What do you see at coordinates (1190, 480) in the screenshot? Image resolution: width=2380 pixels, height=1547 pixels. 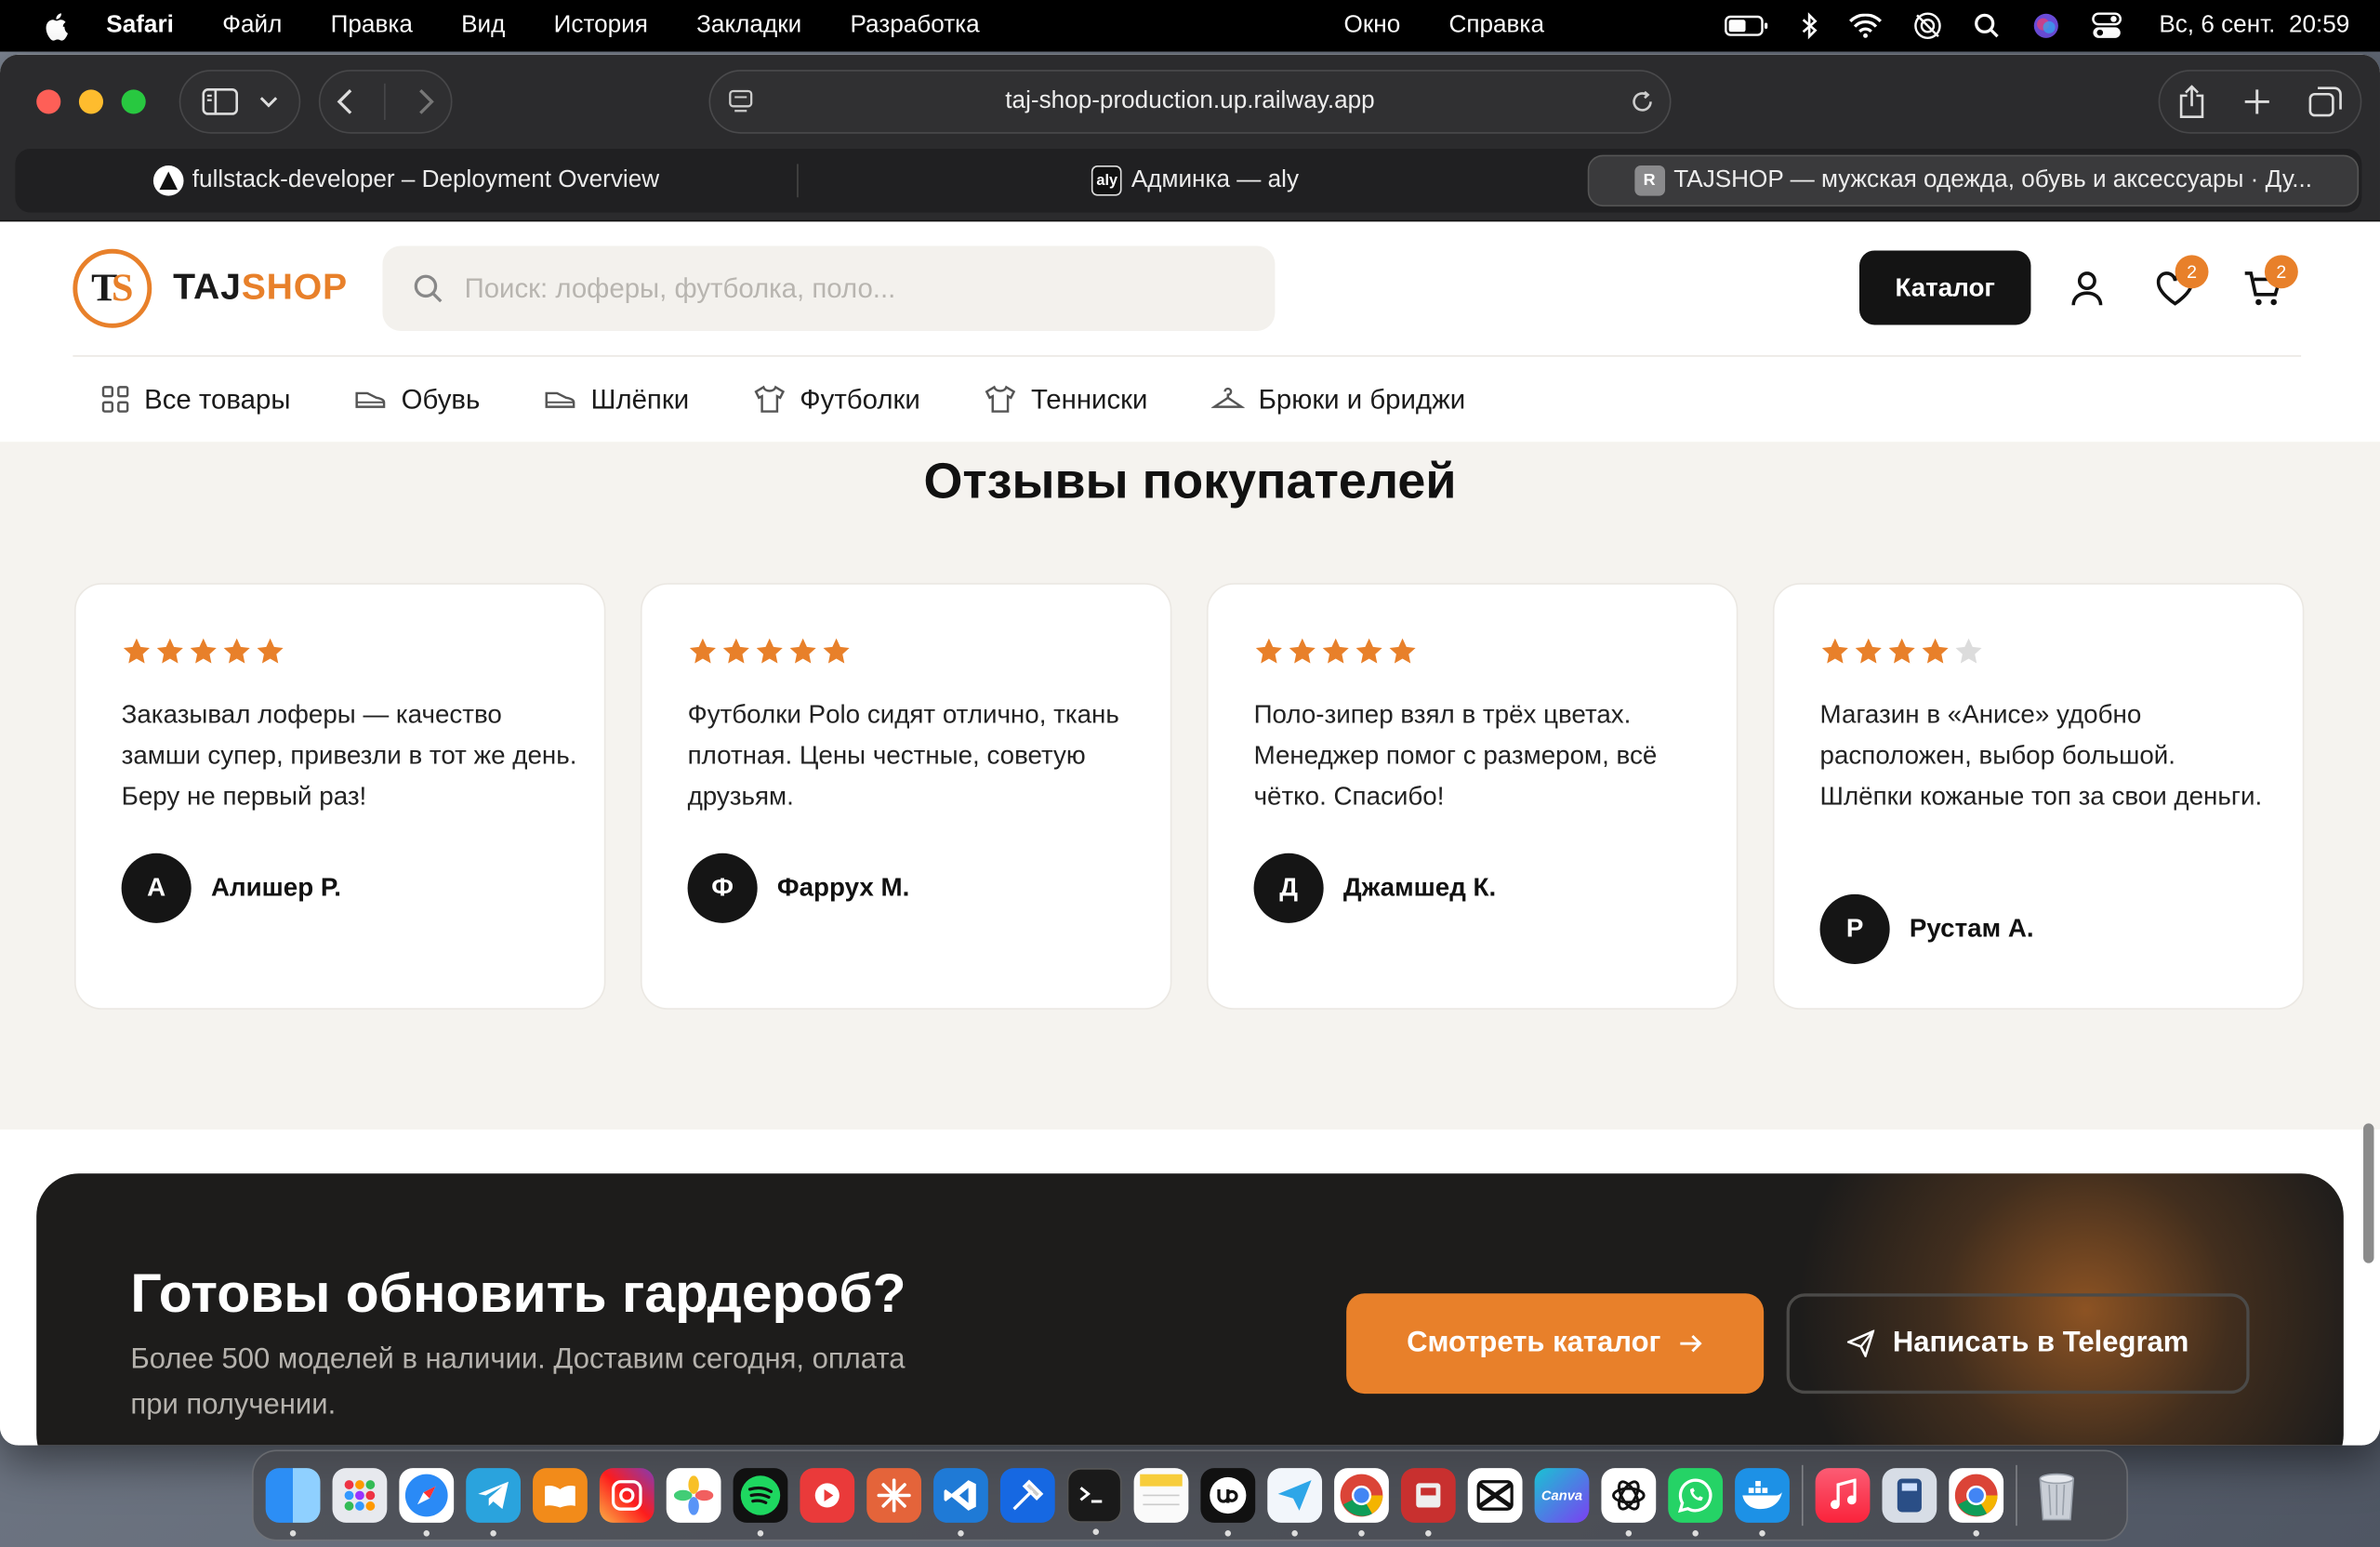 I see `reviews-title: Отзывы покупателей` at bounding box center [1190, 480].